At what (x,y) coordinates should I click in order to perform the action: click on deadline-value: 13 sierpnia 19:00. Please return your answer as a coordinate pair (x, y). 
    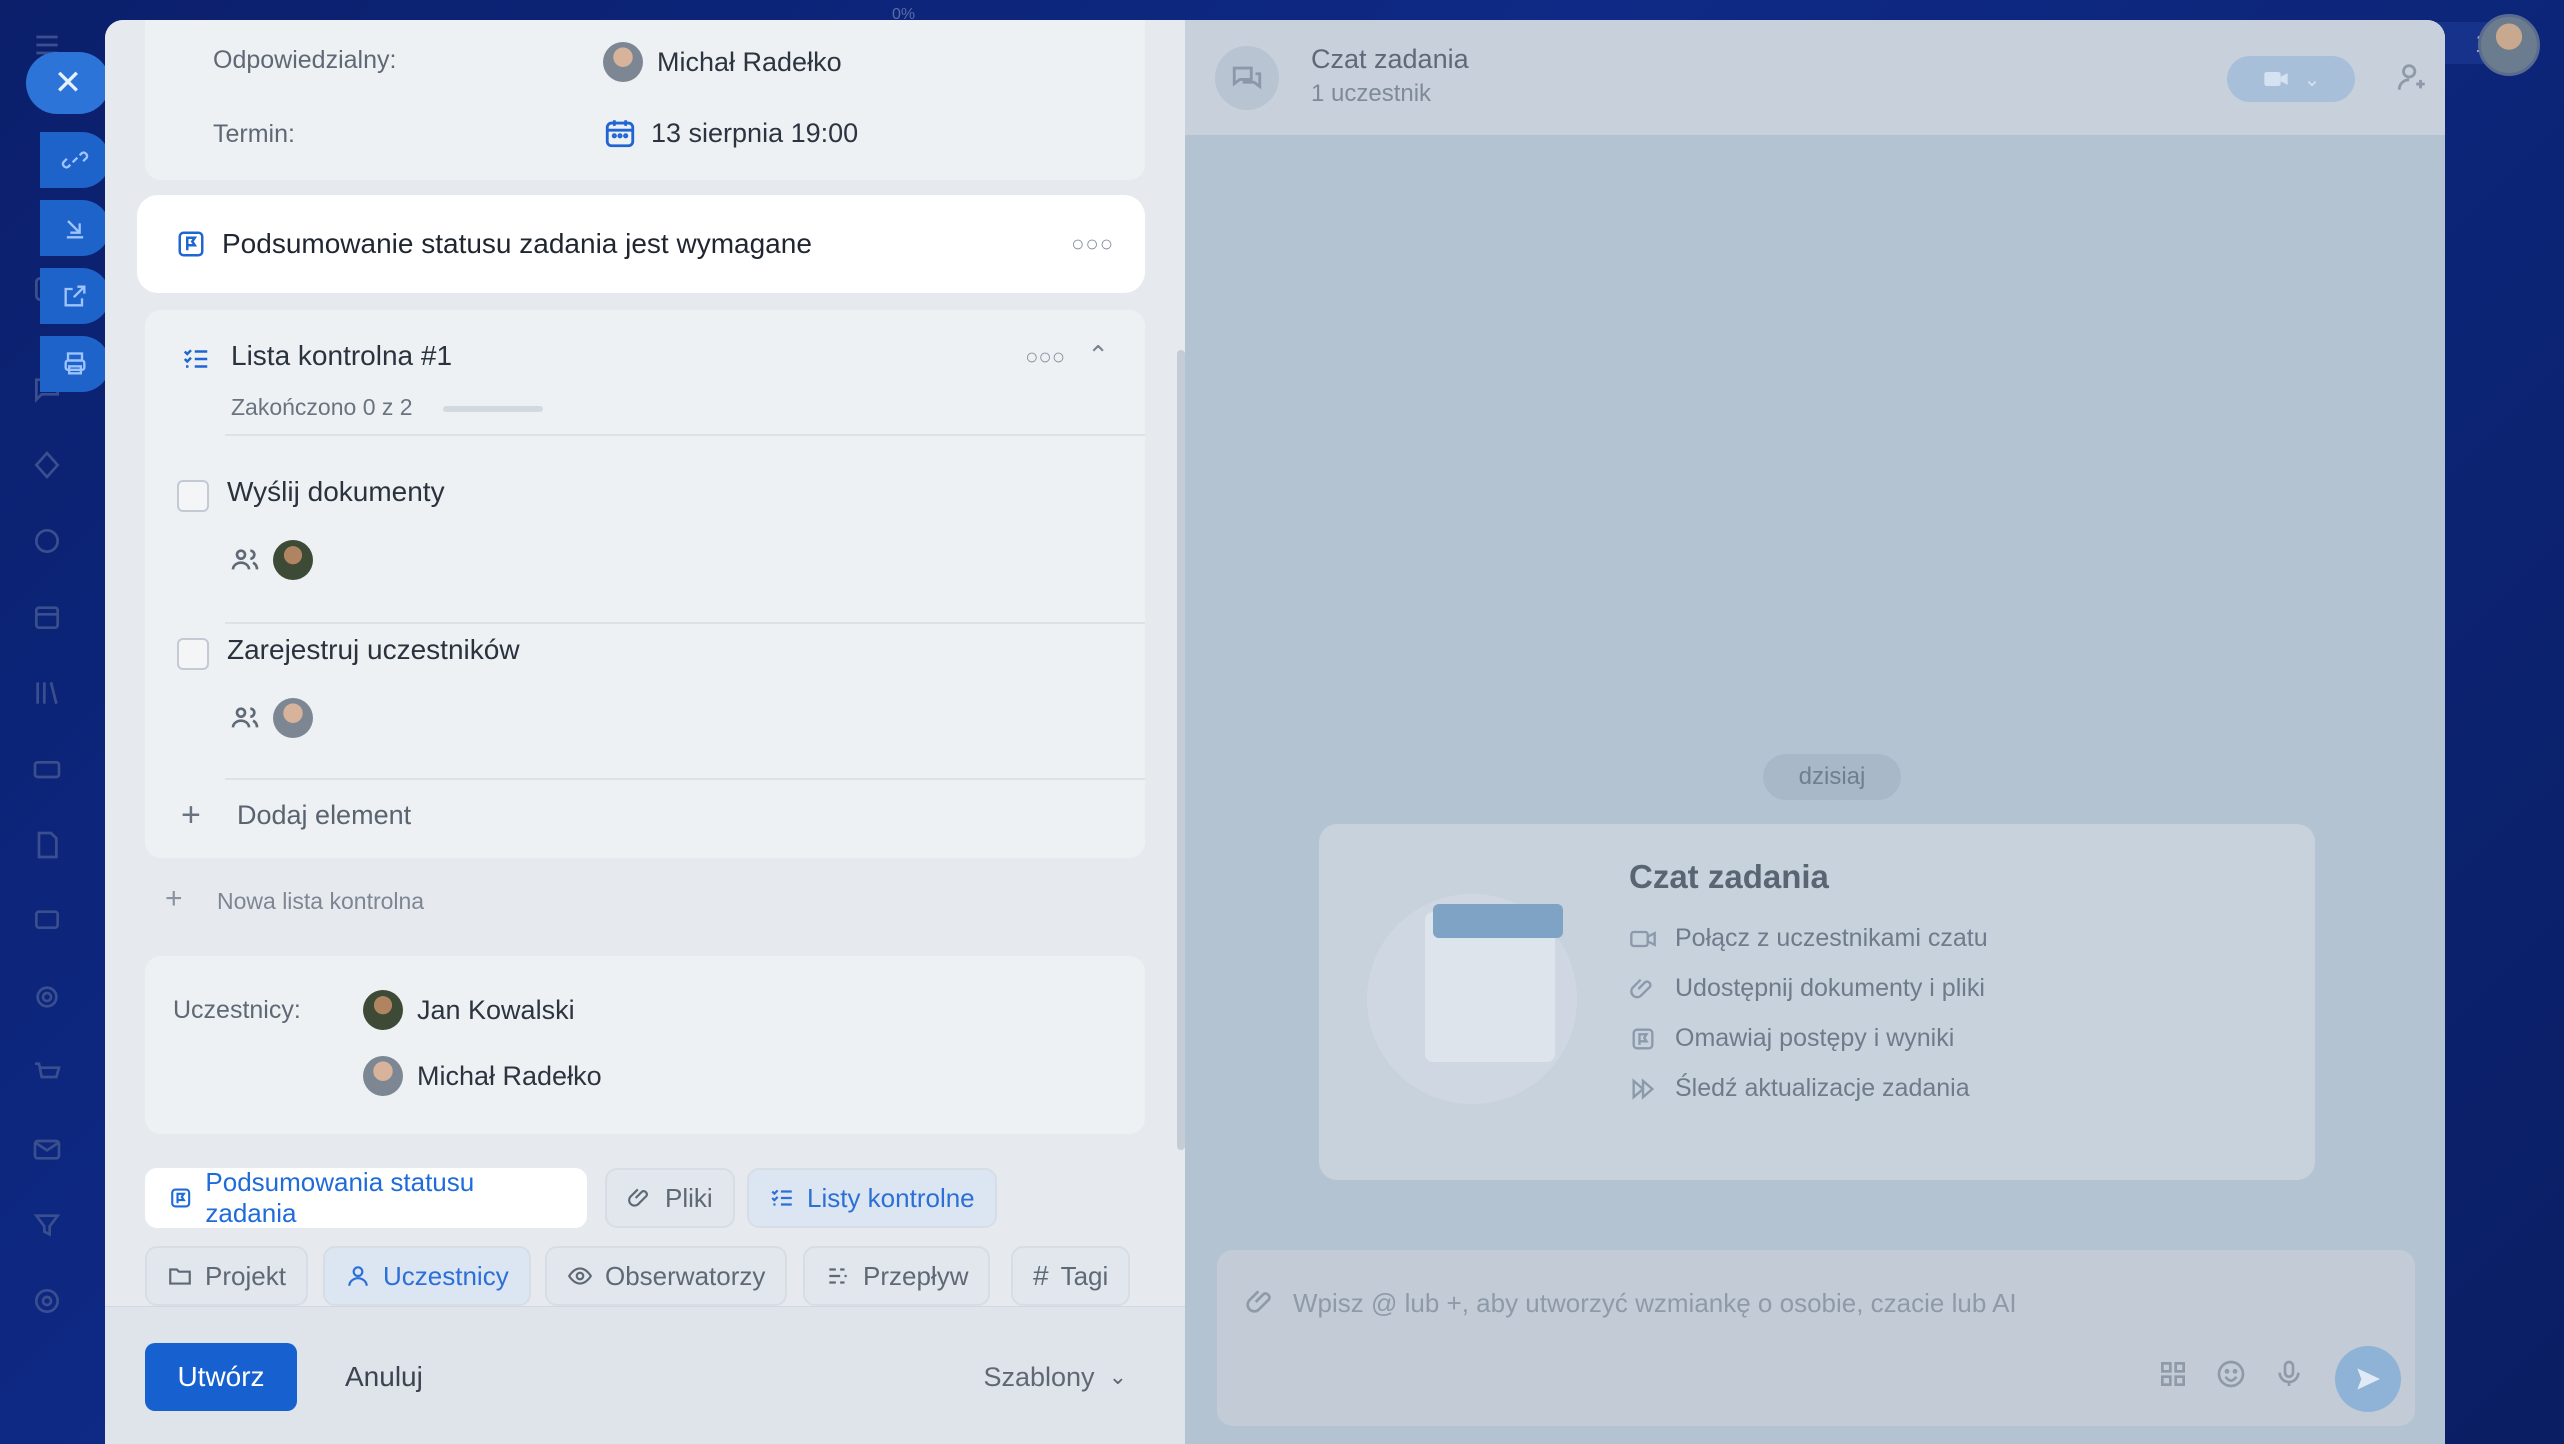
    Looking at the image, I should click on (730, 133).